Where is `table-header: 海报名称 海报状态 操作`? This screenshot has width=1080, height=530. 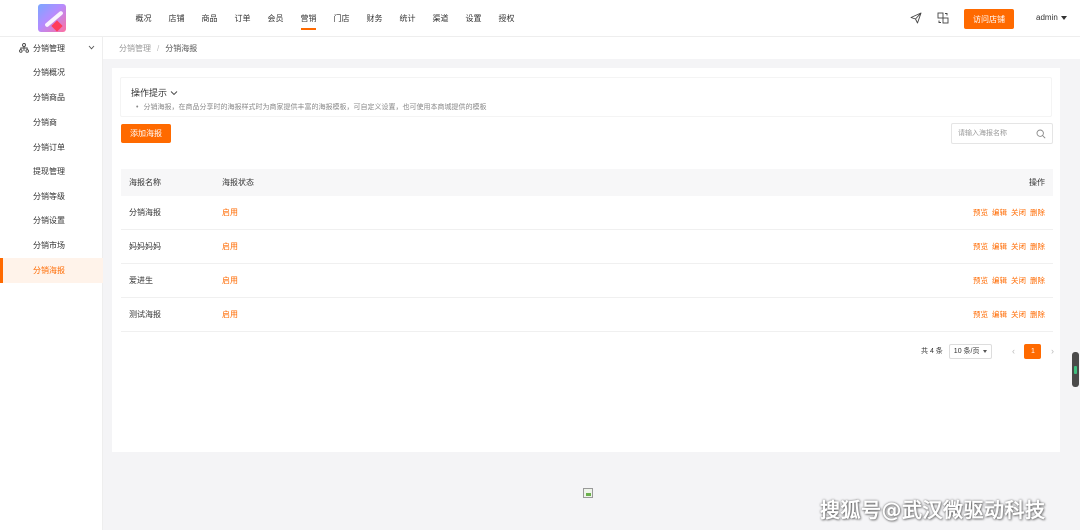
table-header: 海报名称 海报状态 操作 is located at coordinates (587, 182).